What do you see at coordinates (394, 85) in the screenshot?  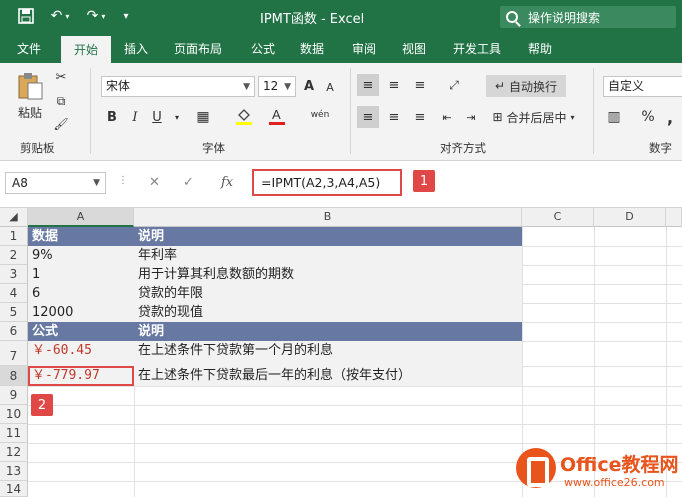 I see `align-middle-icon: ≡` at bounding box center [394, 85].